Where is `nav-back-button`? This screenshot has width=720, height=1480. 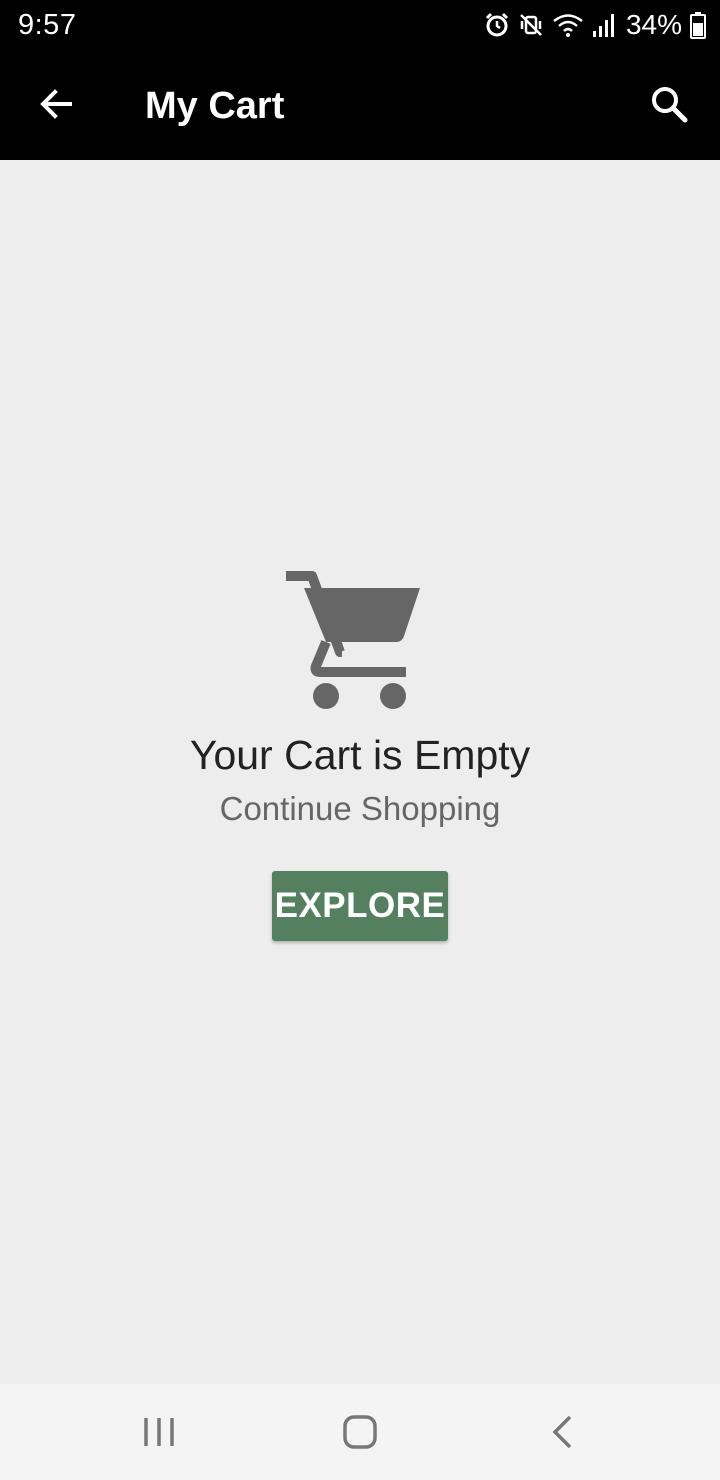
nav-back-button is located at coordinates (562, 1432).